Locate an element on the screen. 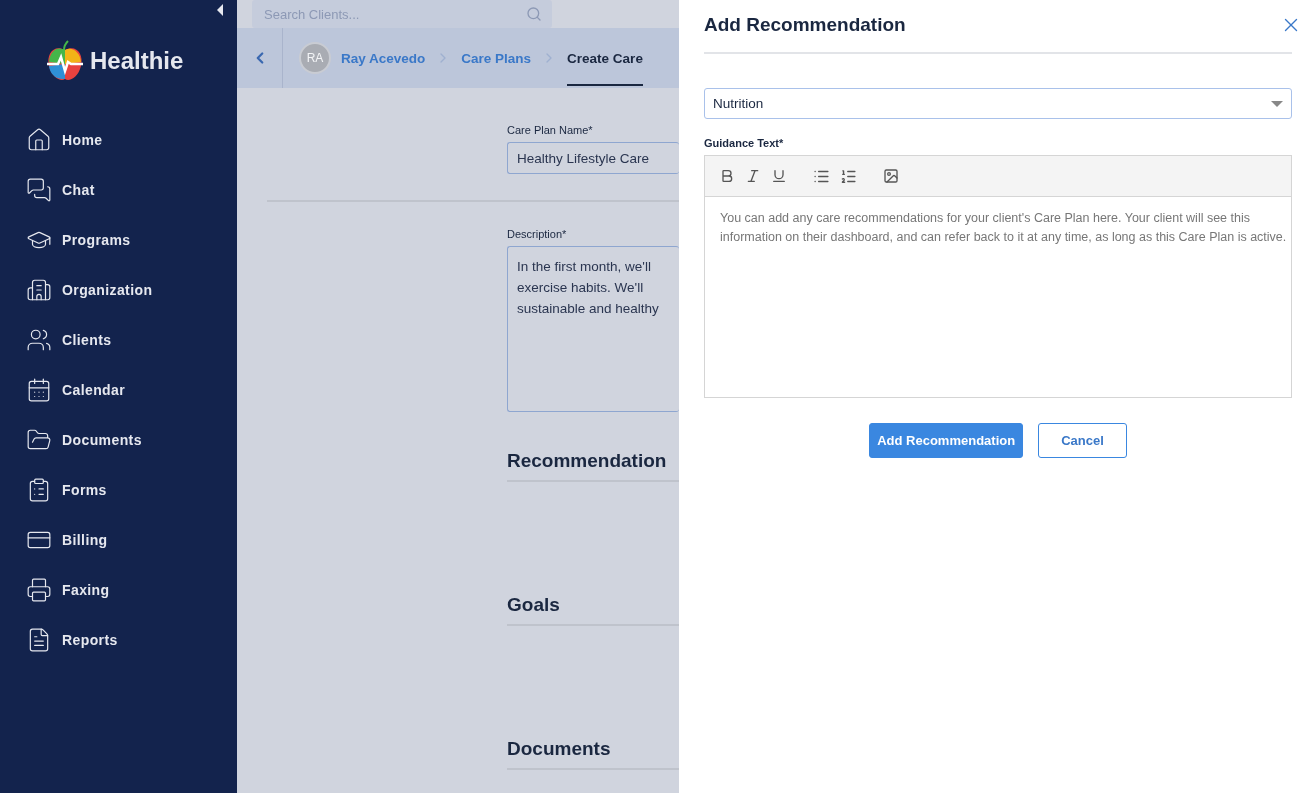  people-icon is located at coordinates (39, 340).